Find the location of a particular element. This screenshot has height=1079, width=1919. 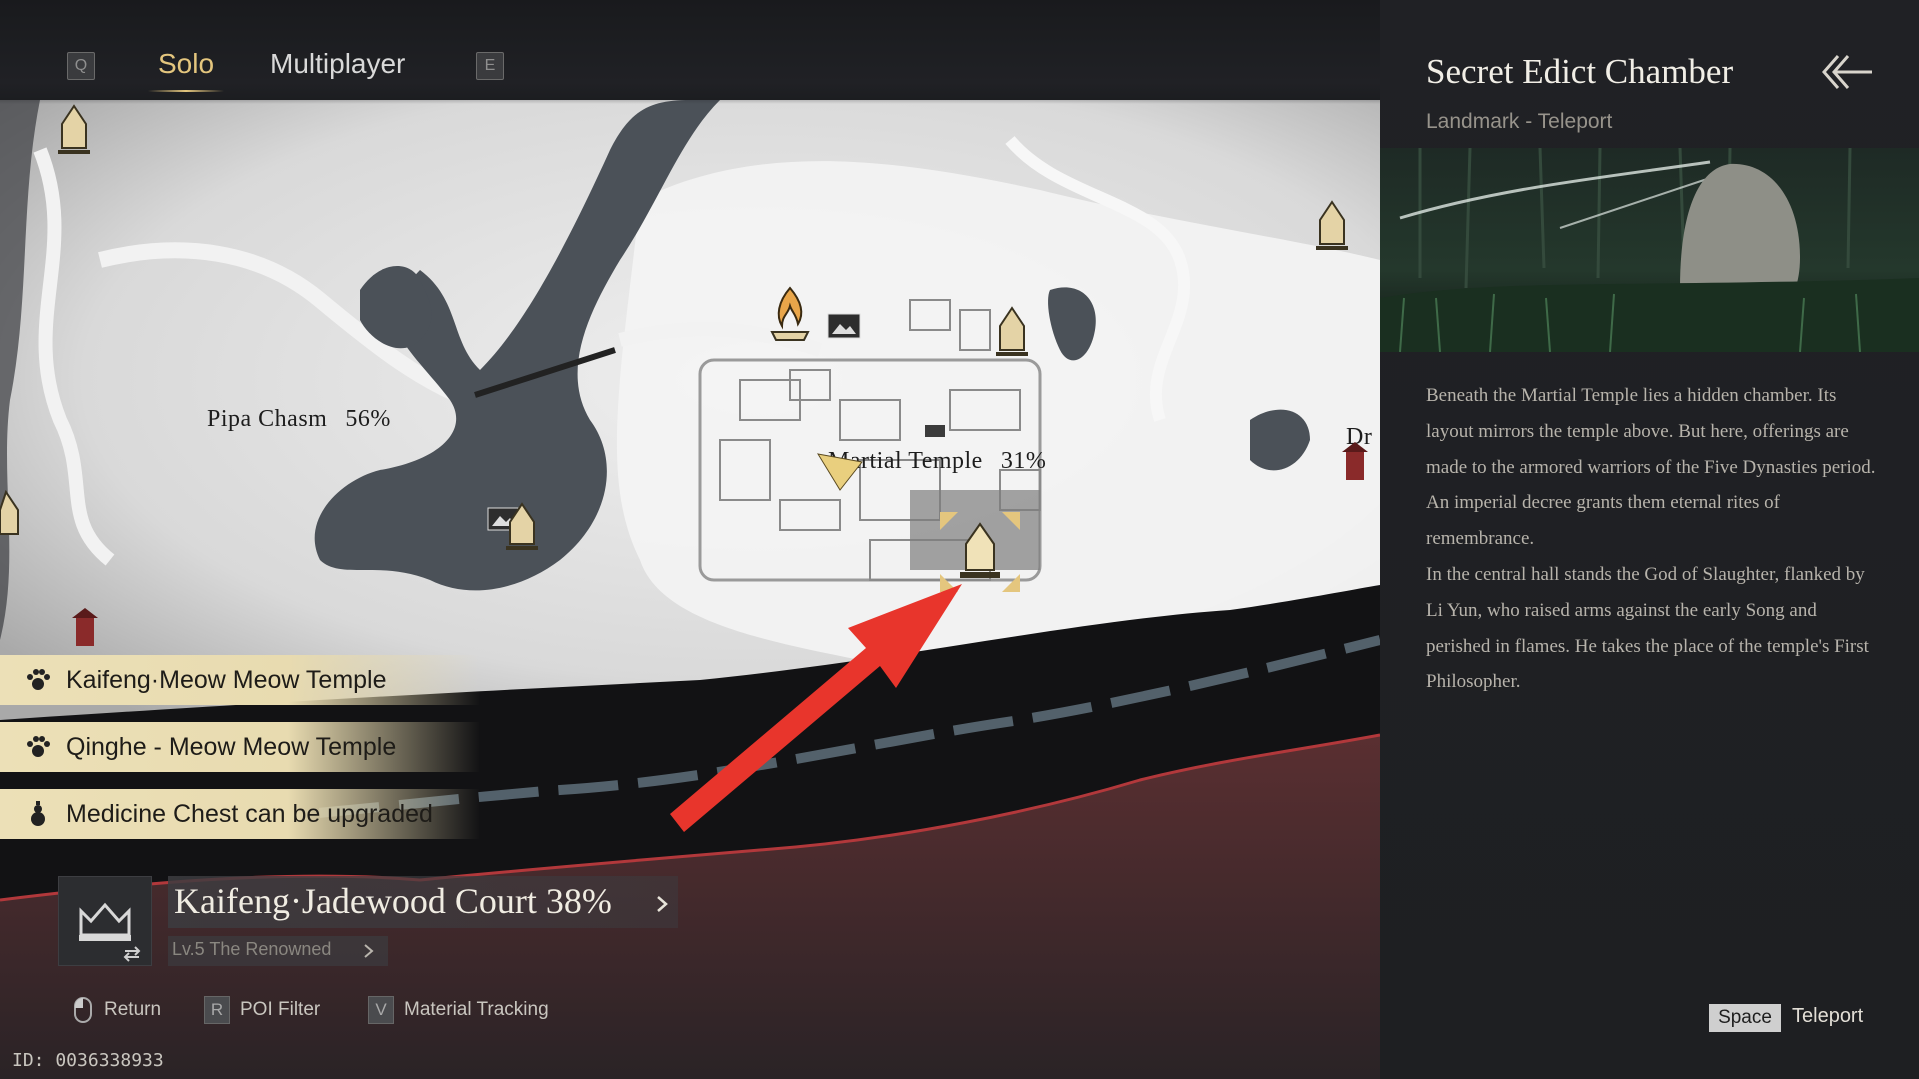

teleport-key: Space is located at coordinates (1745, 1018).